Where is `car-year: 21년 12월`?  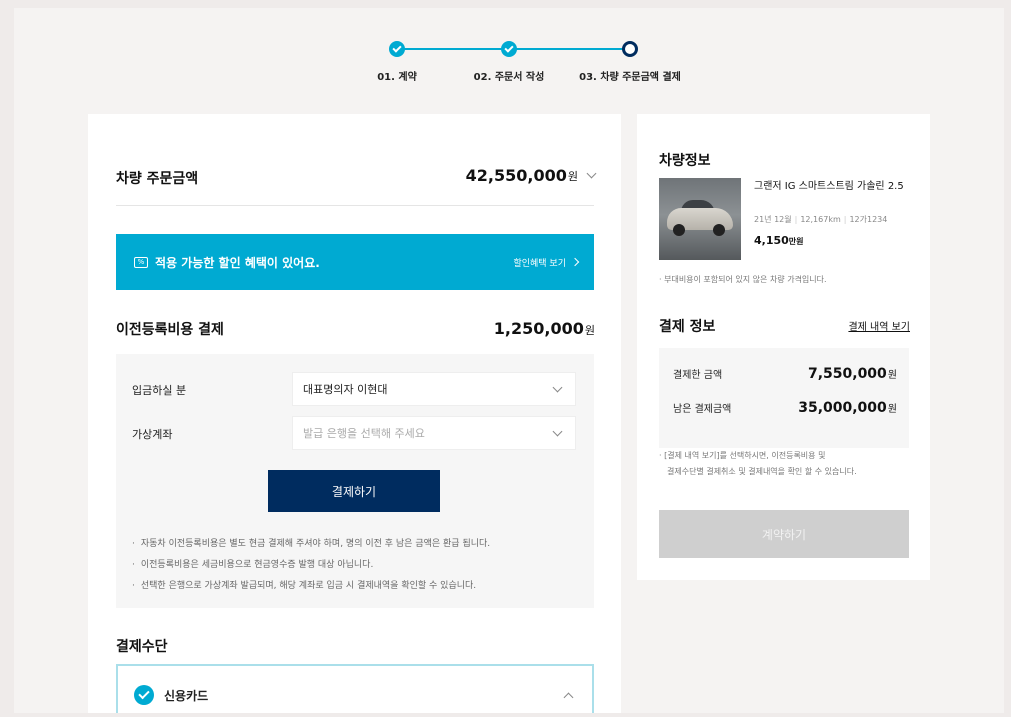 car-year: 21년 12월 is located at coordinates (773, 219).